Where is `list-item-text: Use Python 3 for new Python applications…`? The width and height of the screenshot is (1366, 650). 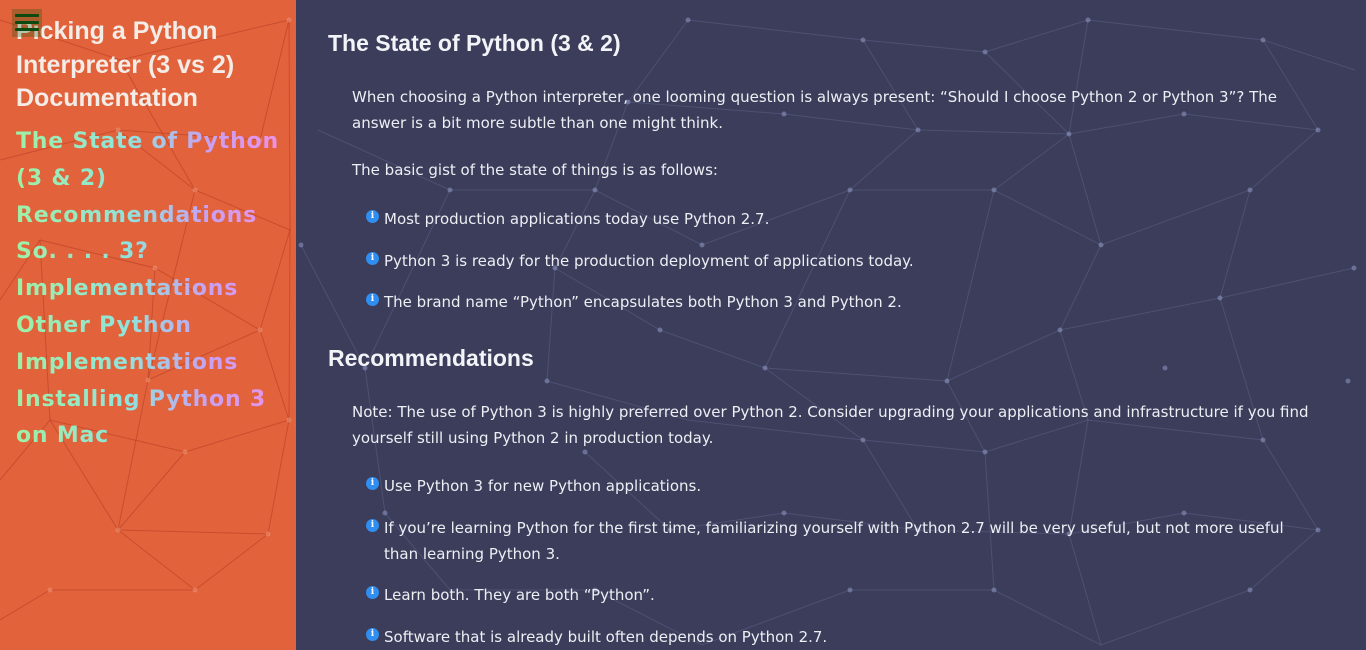 list-item-text: Use Python 3 for new Python applications… is located at coordinates (543, 486).